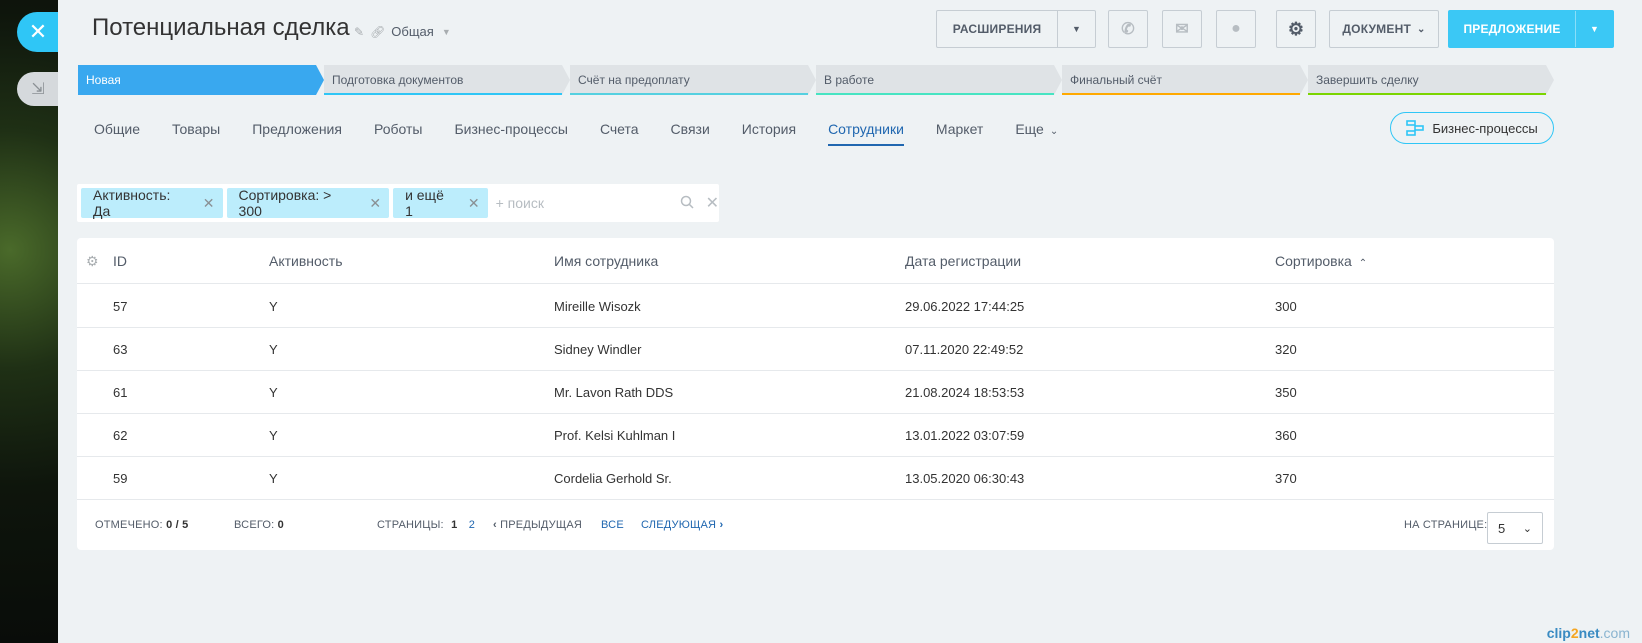 The width and height of the screenshot is (1642, 643). Describe the element at coordinates (1431, 80) in the screenshot. I see `stage-item: Завершить сделку` at that location.